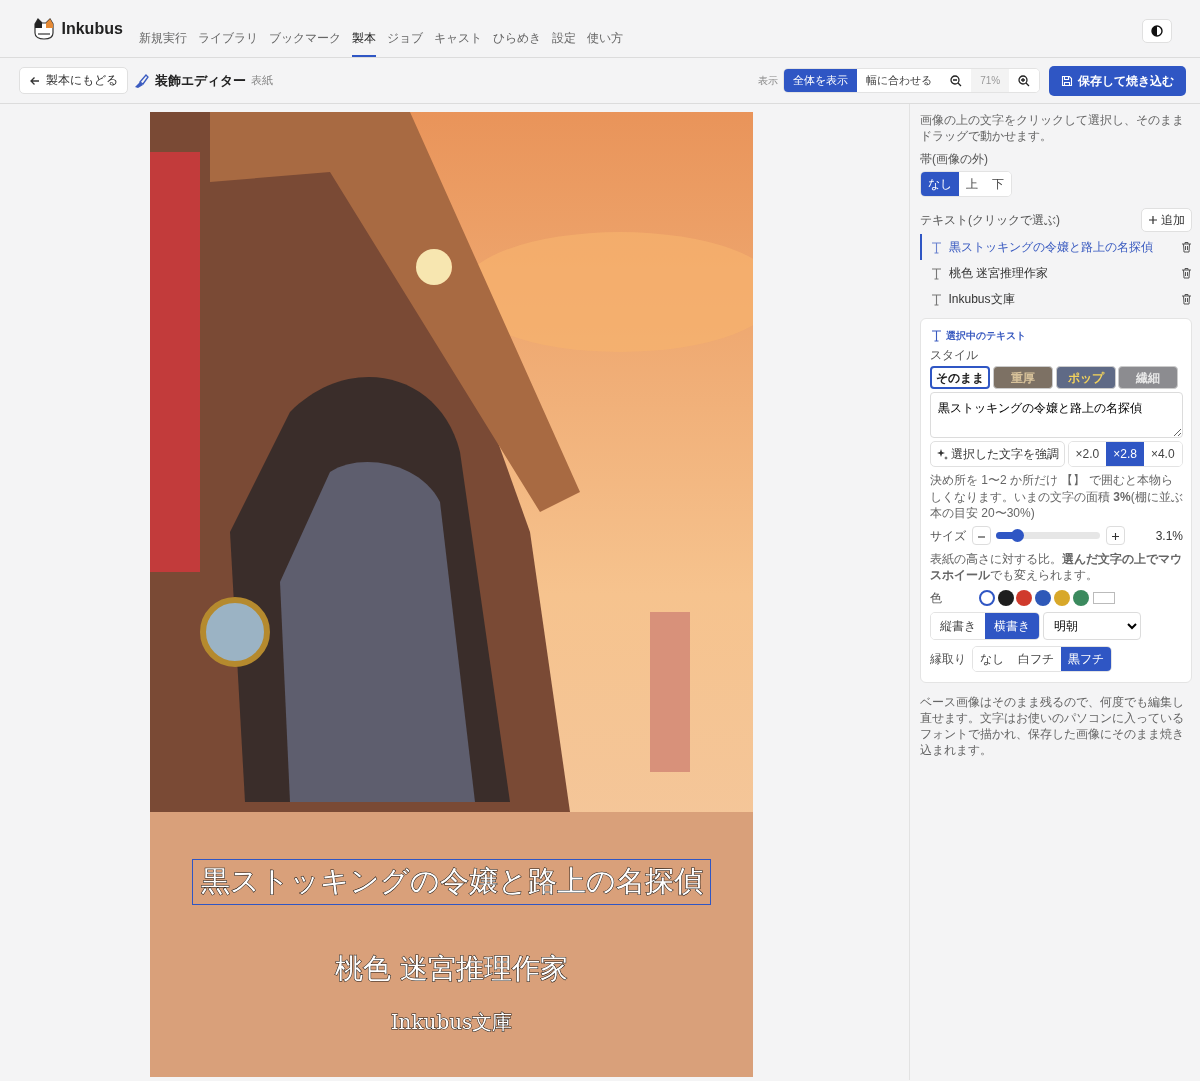  What do you see at coordinates (954, 159) in the screenshot?
I see `band-label: 帯(画像の外)` at bounding box center [954, 159].